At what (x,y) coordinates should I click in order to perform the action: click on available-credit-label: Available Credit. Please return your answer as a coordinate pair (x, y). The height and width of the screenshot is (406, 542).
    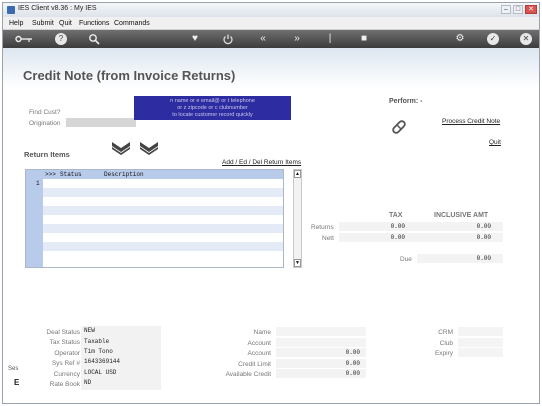
    Looking at the image, I should click on (248, 374).